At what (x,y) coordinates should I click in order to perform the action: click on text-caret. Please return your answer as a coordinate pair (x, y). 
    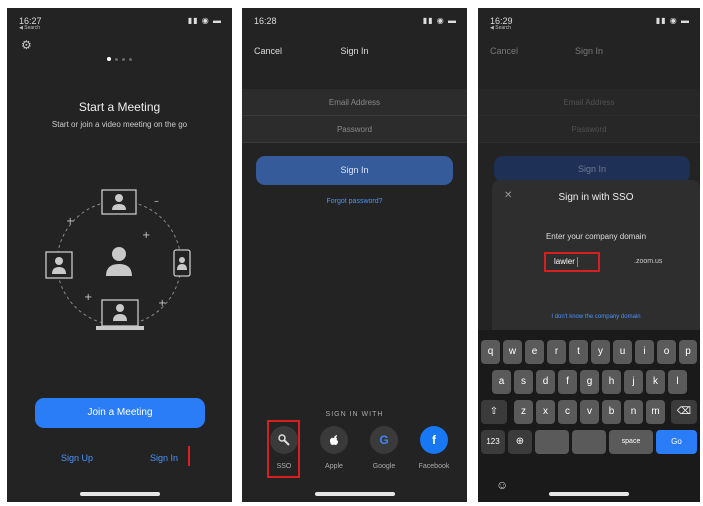
    Looking at the image, I should click on (577, 261).